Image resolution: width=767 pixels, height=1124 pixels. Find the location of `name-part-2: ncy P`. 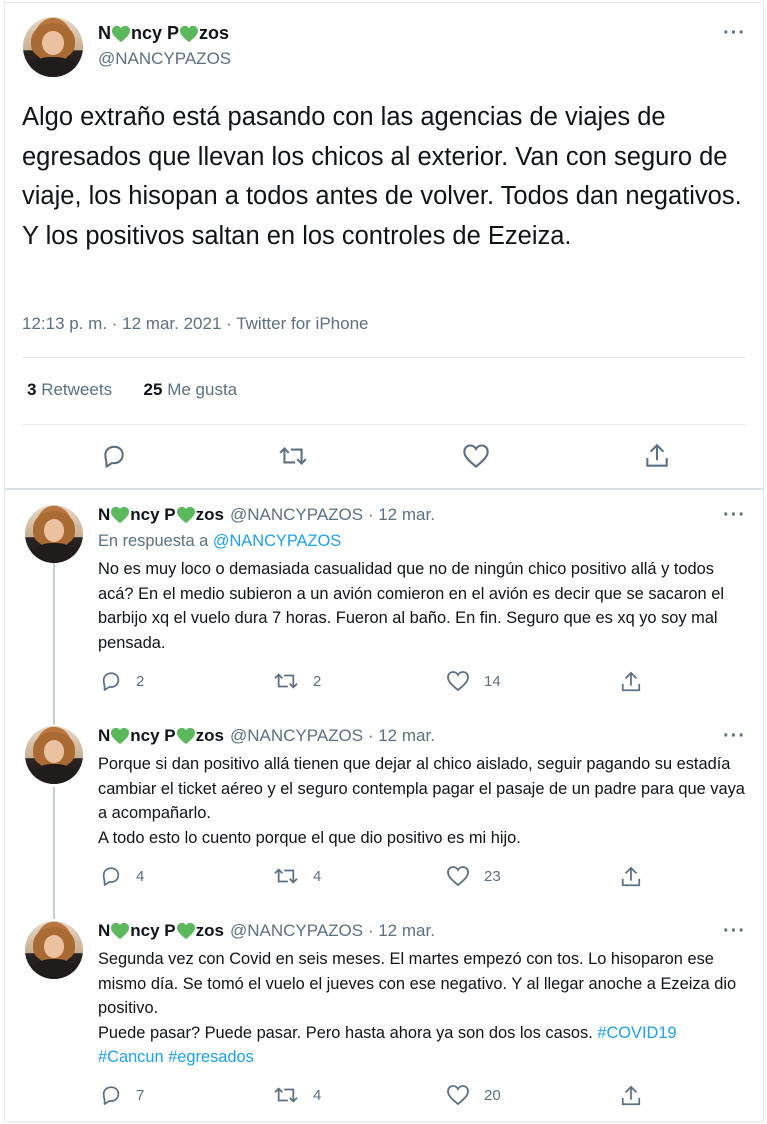

name-part-2: ncy P is located at coordinates (155, 33).